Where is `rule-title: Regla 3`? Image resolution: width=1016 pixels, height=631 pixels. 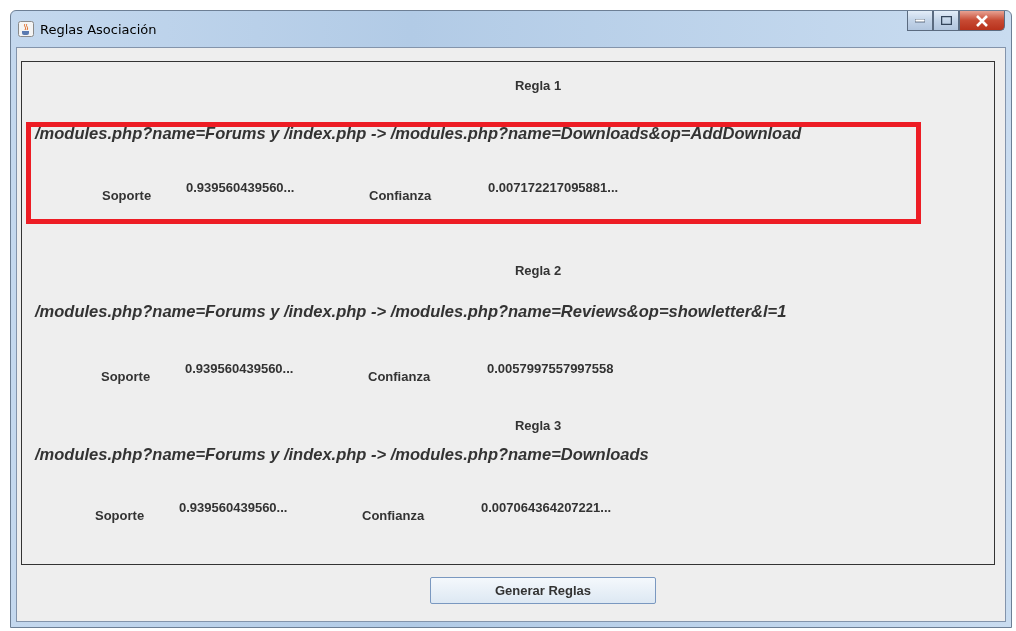
rule-title: Regla 3 is located at coordinates (538, 425).